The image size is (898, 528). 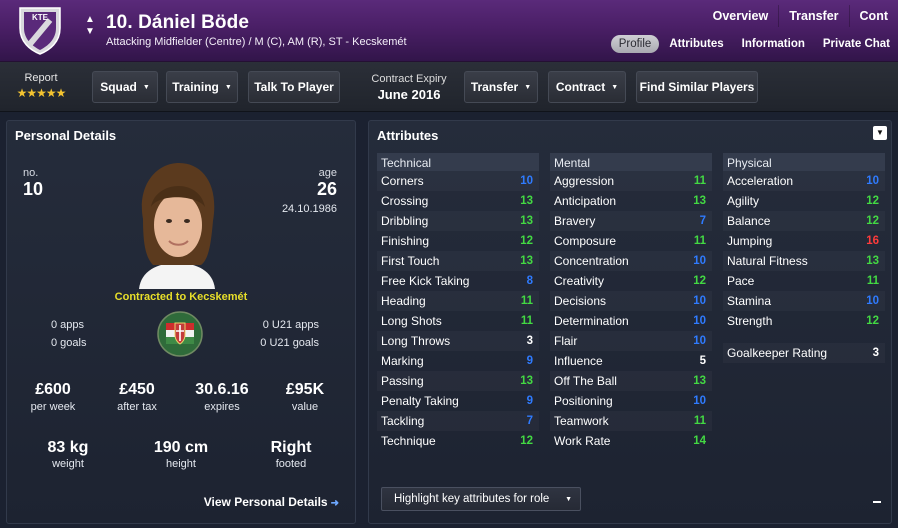 What do you see at coordinates (458, 341) in the screenshot?
I see `attribute-row: Long Throws 3` at bounding box center [458, 341].